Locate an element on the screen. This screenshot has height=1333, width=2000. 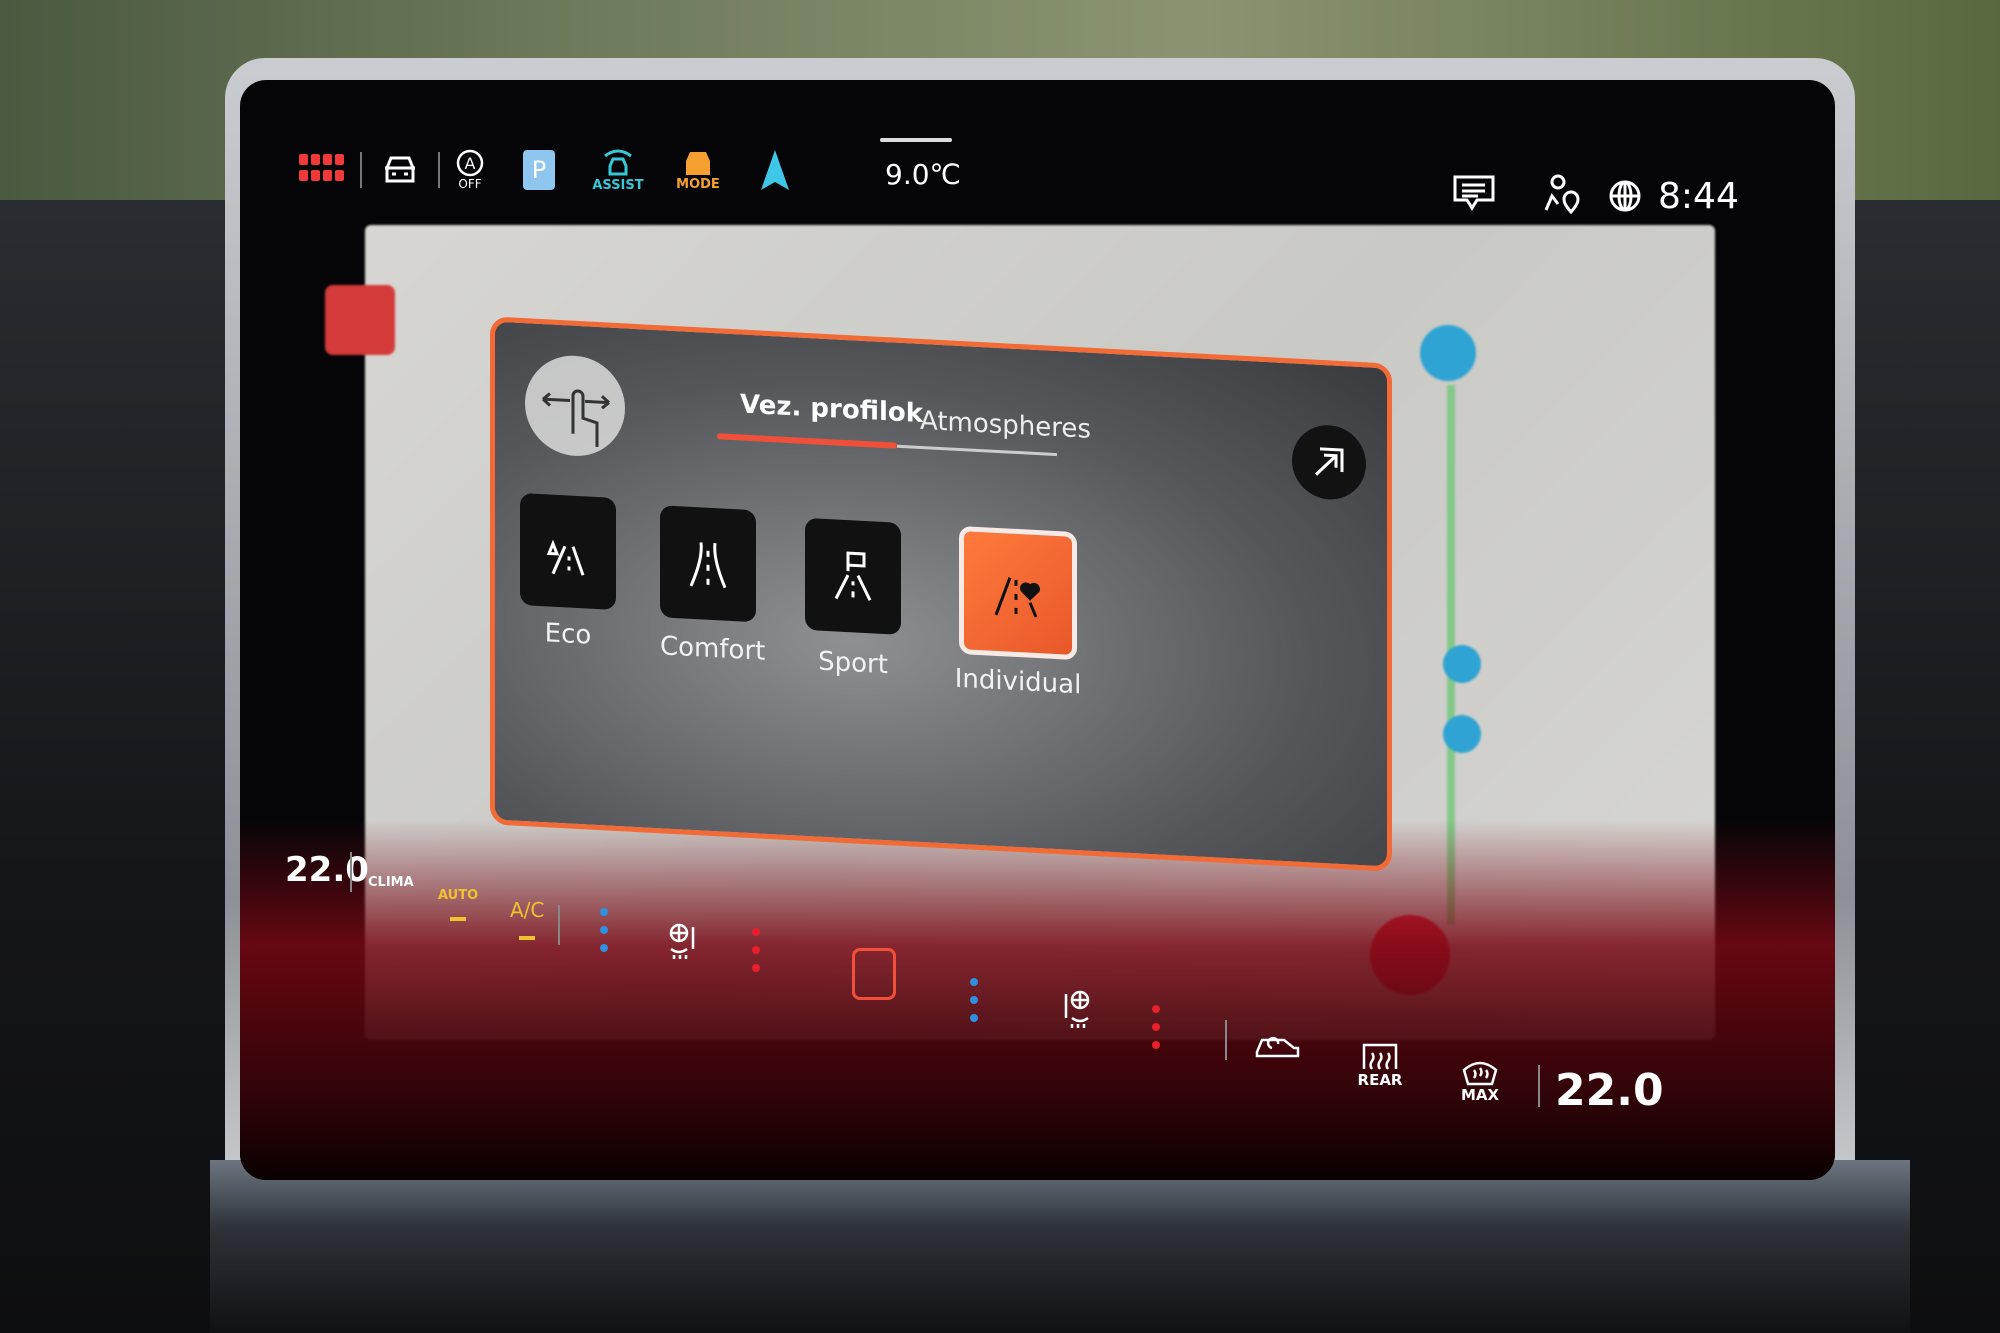
recirculation-button is located at coordinates (1277, 1045).